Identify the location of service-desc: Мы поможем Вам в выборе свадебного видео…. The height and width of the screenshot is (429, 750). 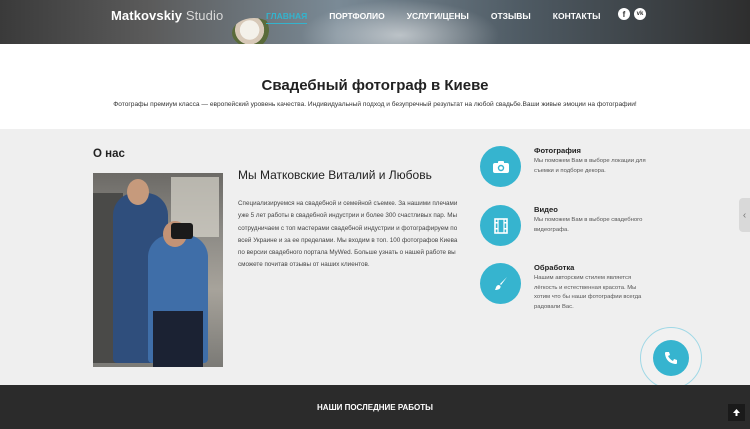
(588, 225).